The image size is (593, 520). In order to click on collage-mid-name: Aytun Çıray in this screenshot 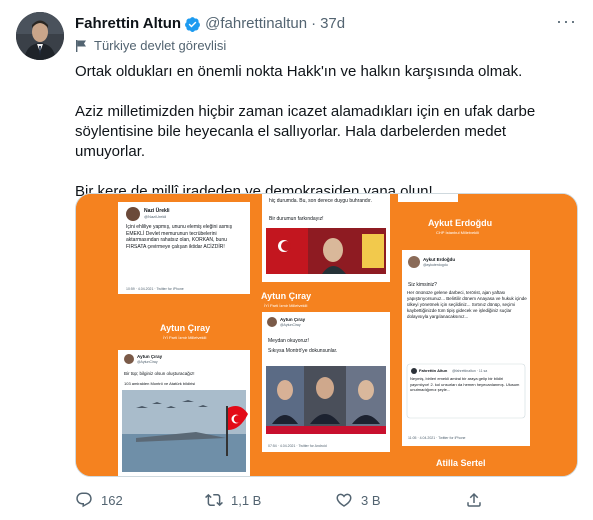, I will do `click(293, 319)`.